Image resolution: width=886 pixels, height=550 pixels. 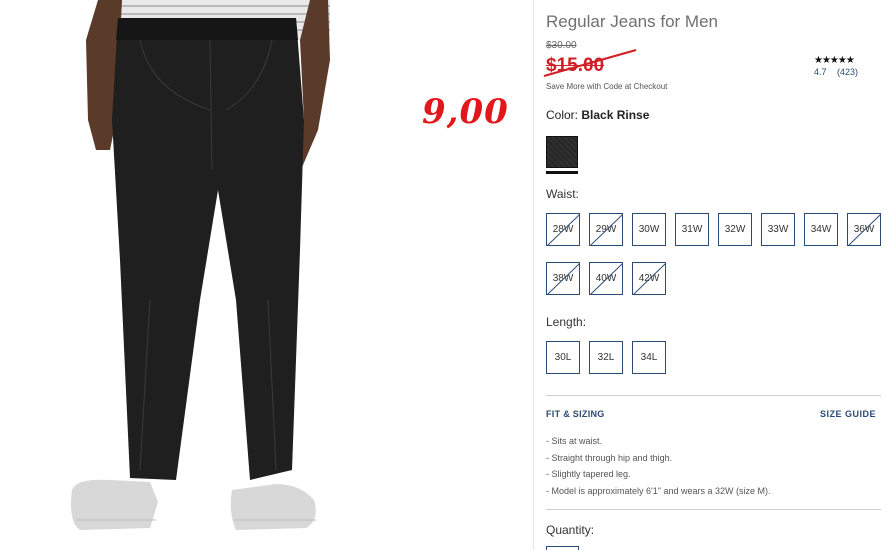 I want to click on size-option-34l: 34L, so click(x=649, y=357).